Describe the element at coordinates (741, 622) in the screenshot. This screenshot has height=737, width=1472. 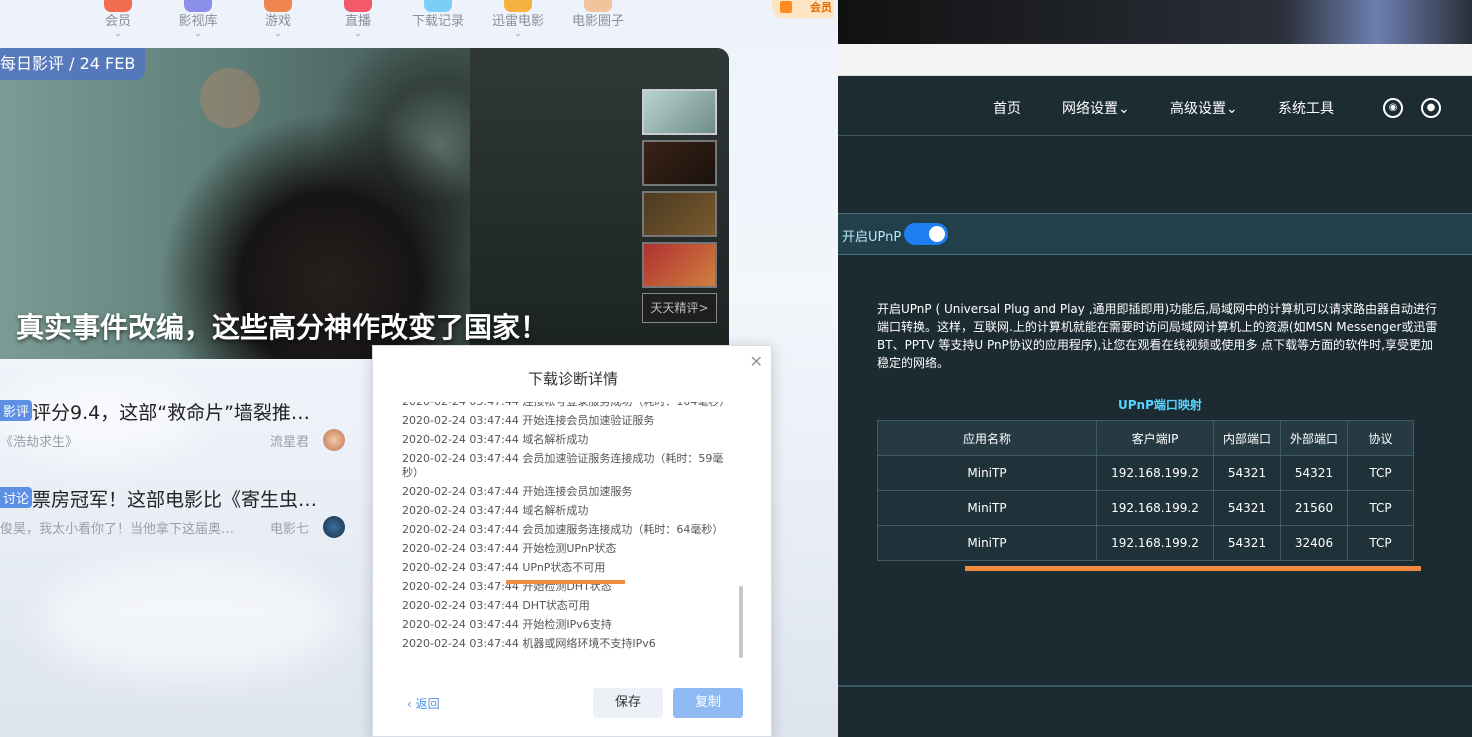
I see `log-scrollbar` at that location.